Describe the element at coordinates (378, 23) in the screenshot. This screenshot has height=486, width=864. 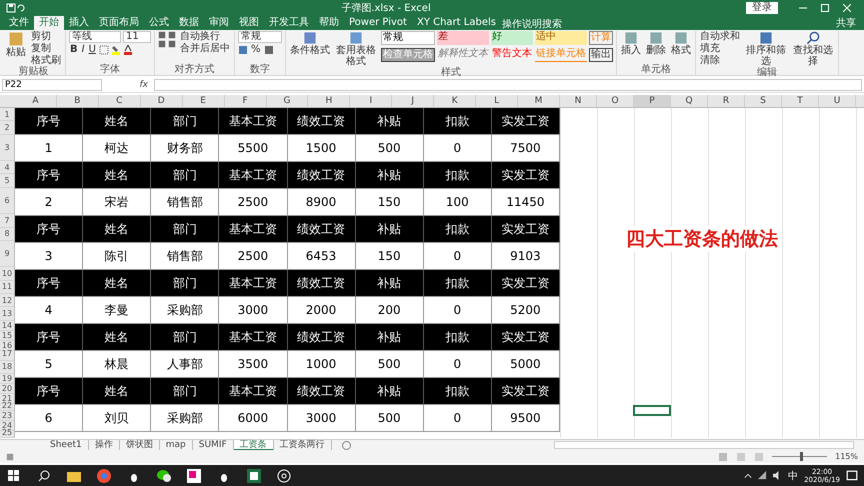
I see `ribbon-tab: Power Pivot` at that location.